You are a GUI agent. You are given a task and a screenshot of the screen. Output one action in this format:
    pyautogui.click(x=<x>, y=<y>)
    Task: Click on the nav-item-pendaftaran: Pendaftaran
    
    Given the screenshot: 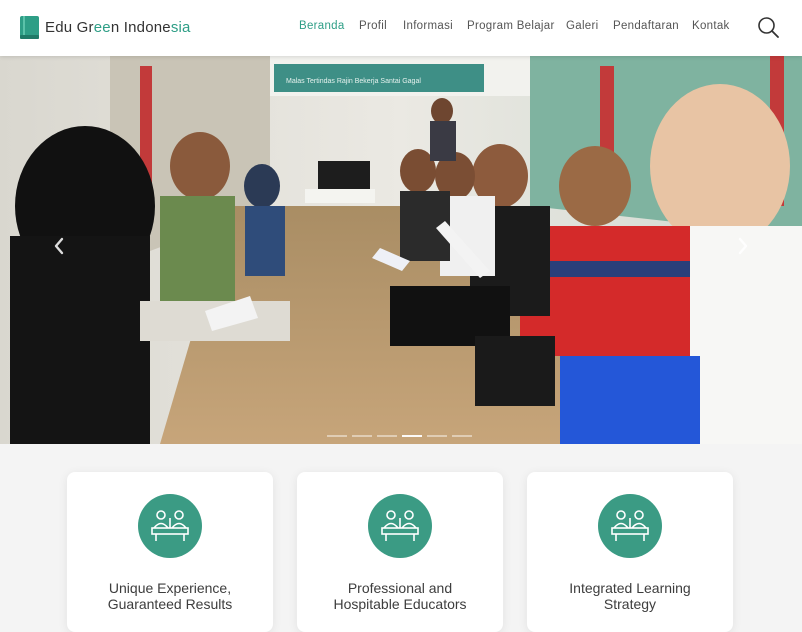 What is the action you would take?
    pyautogui.click(x=646, y=26)
    